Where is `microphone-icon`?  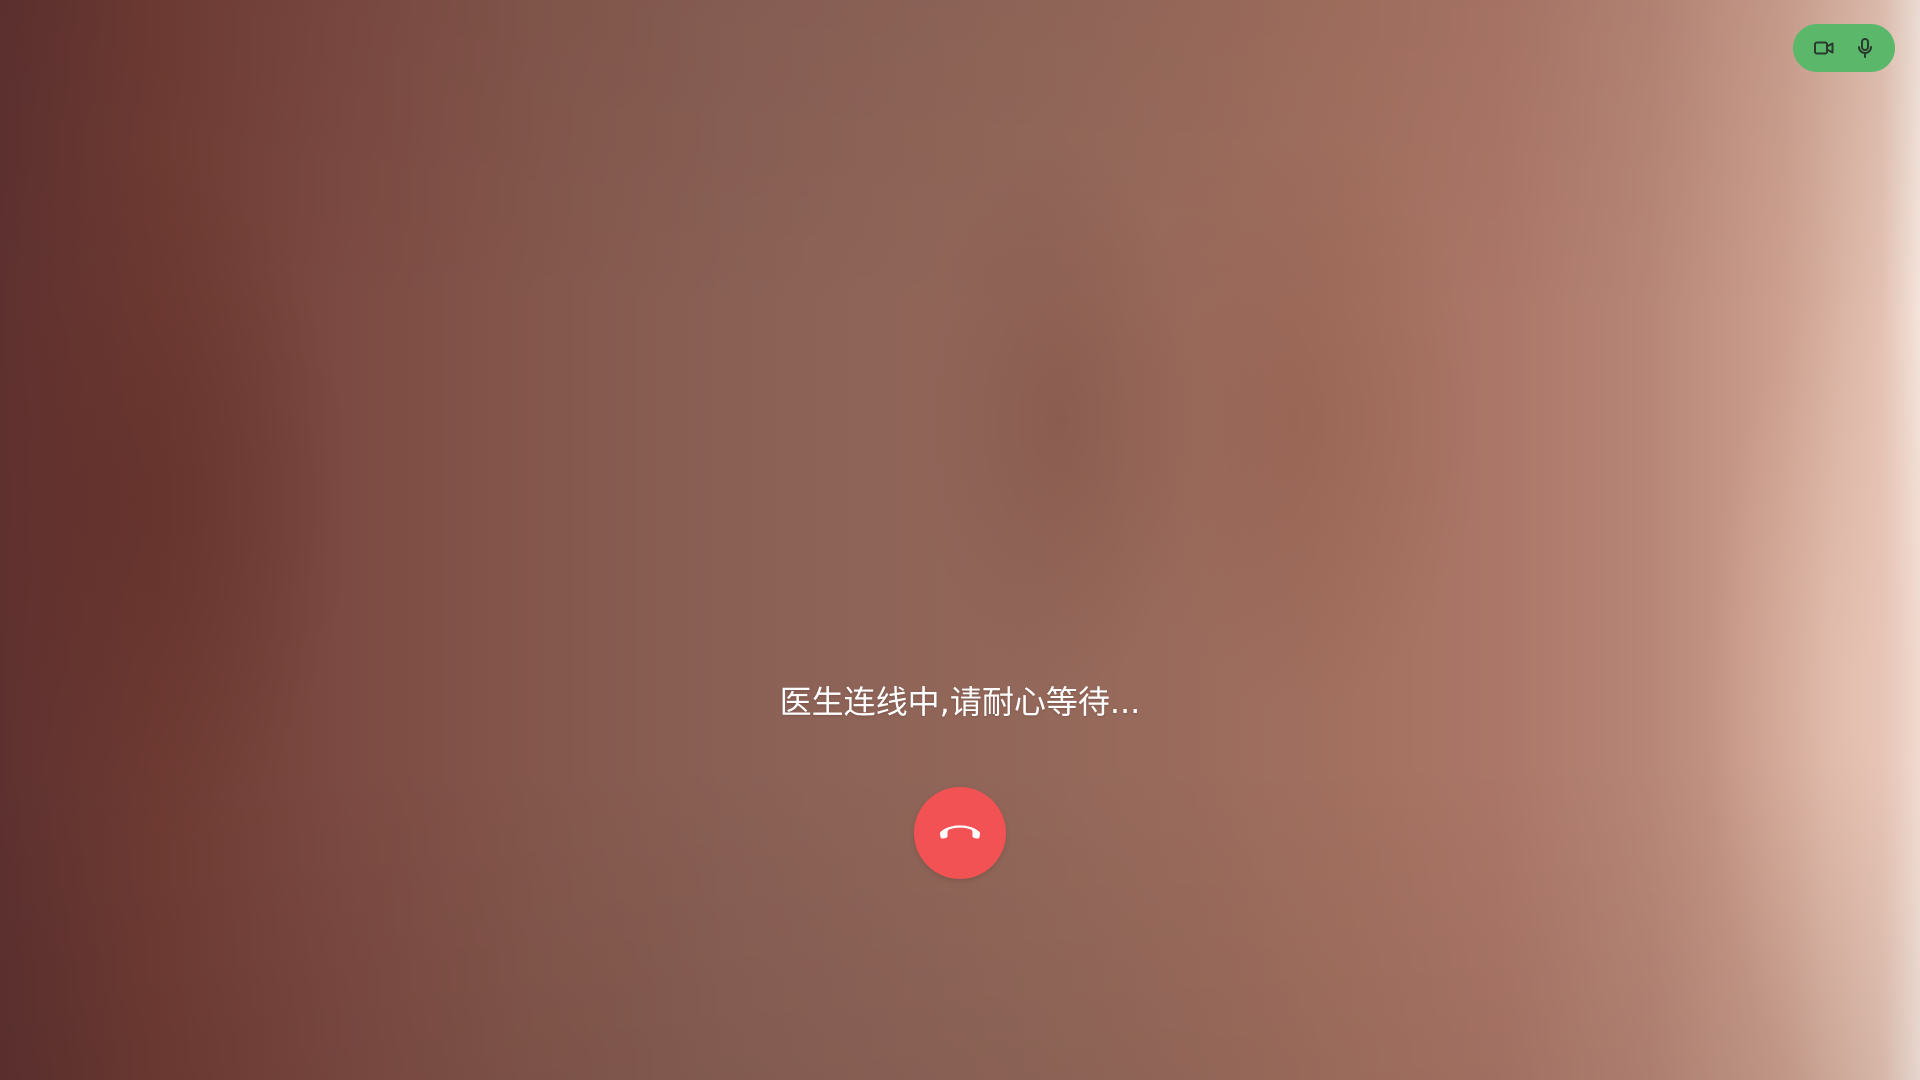 microphone-icon is located at coordinates (1864, 48).